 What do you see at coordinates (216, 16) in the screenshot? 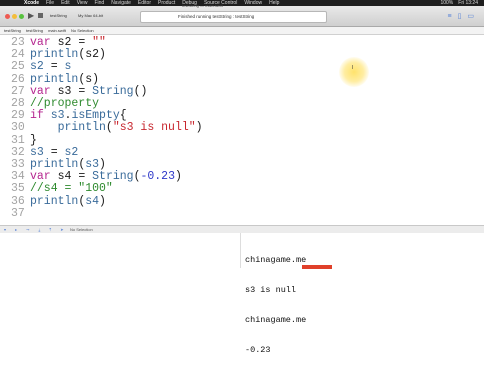
I see `activity-status: Finished running testString : testString` at bounding box center [216, 16].